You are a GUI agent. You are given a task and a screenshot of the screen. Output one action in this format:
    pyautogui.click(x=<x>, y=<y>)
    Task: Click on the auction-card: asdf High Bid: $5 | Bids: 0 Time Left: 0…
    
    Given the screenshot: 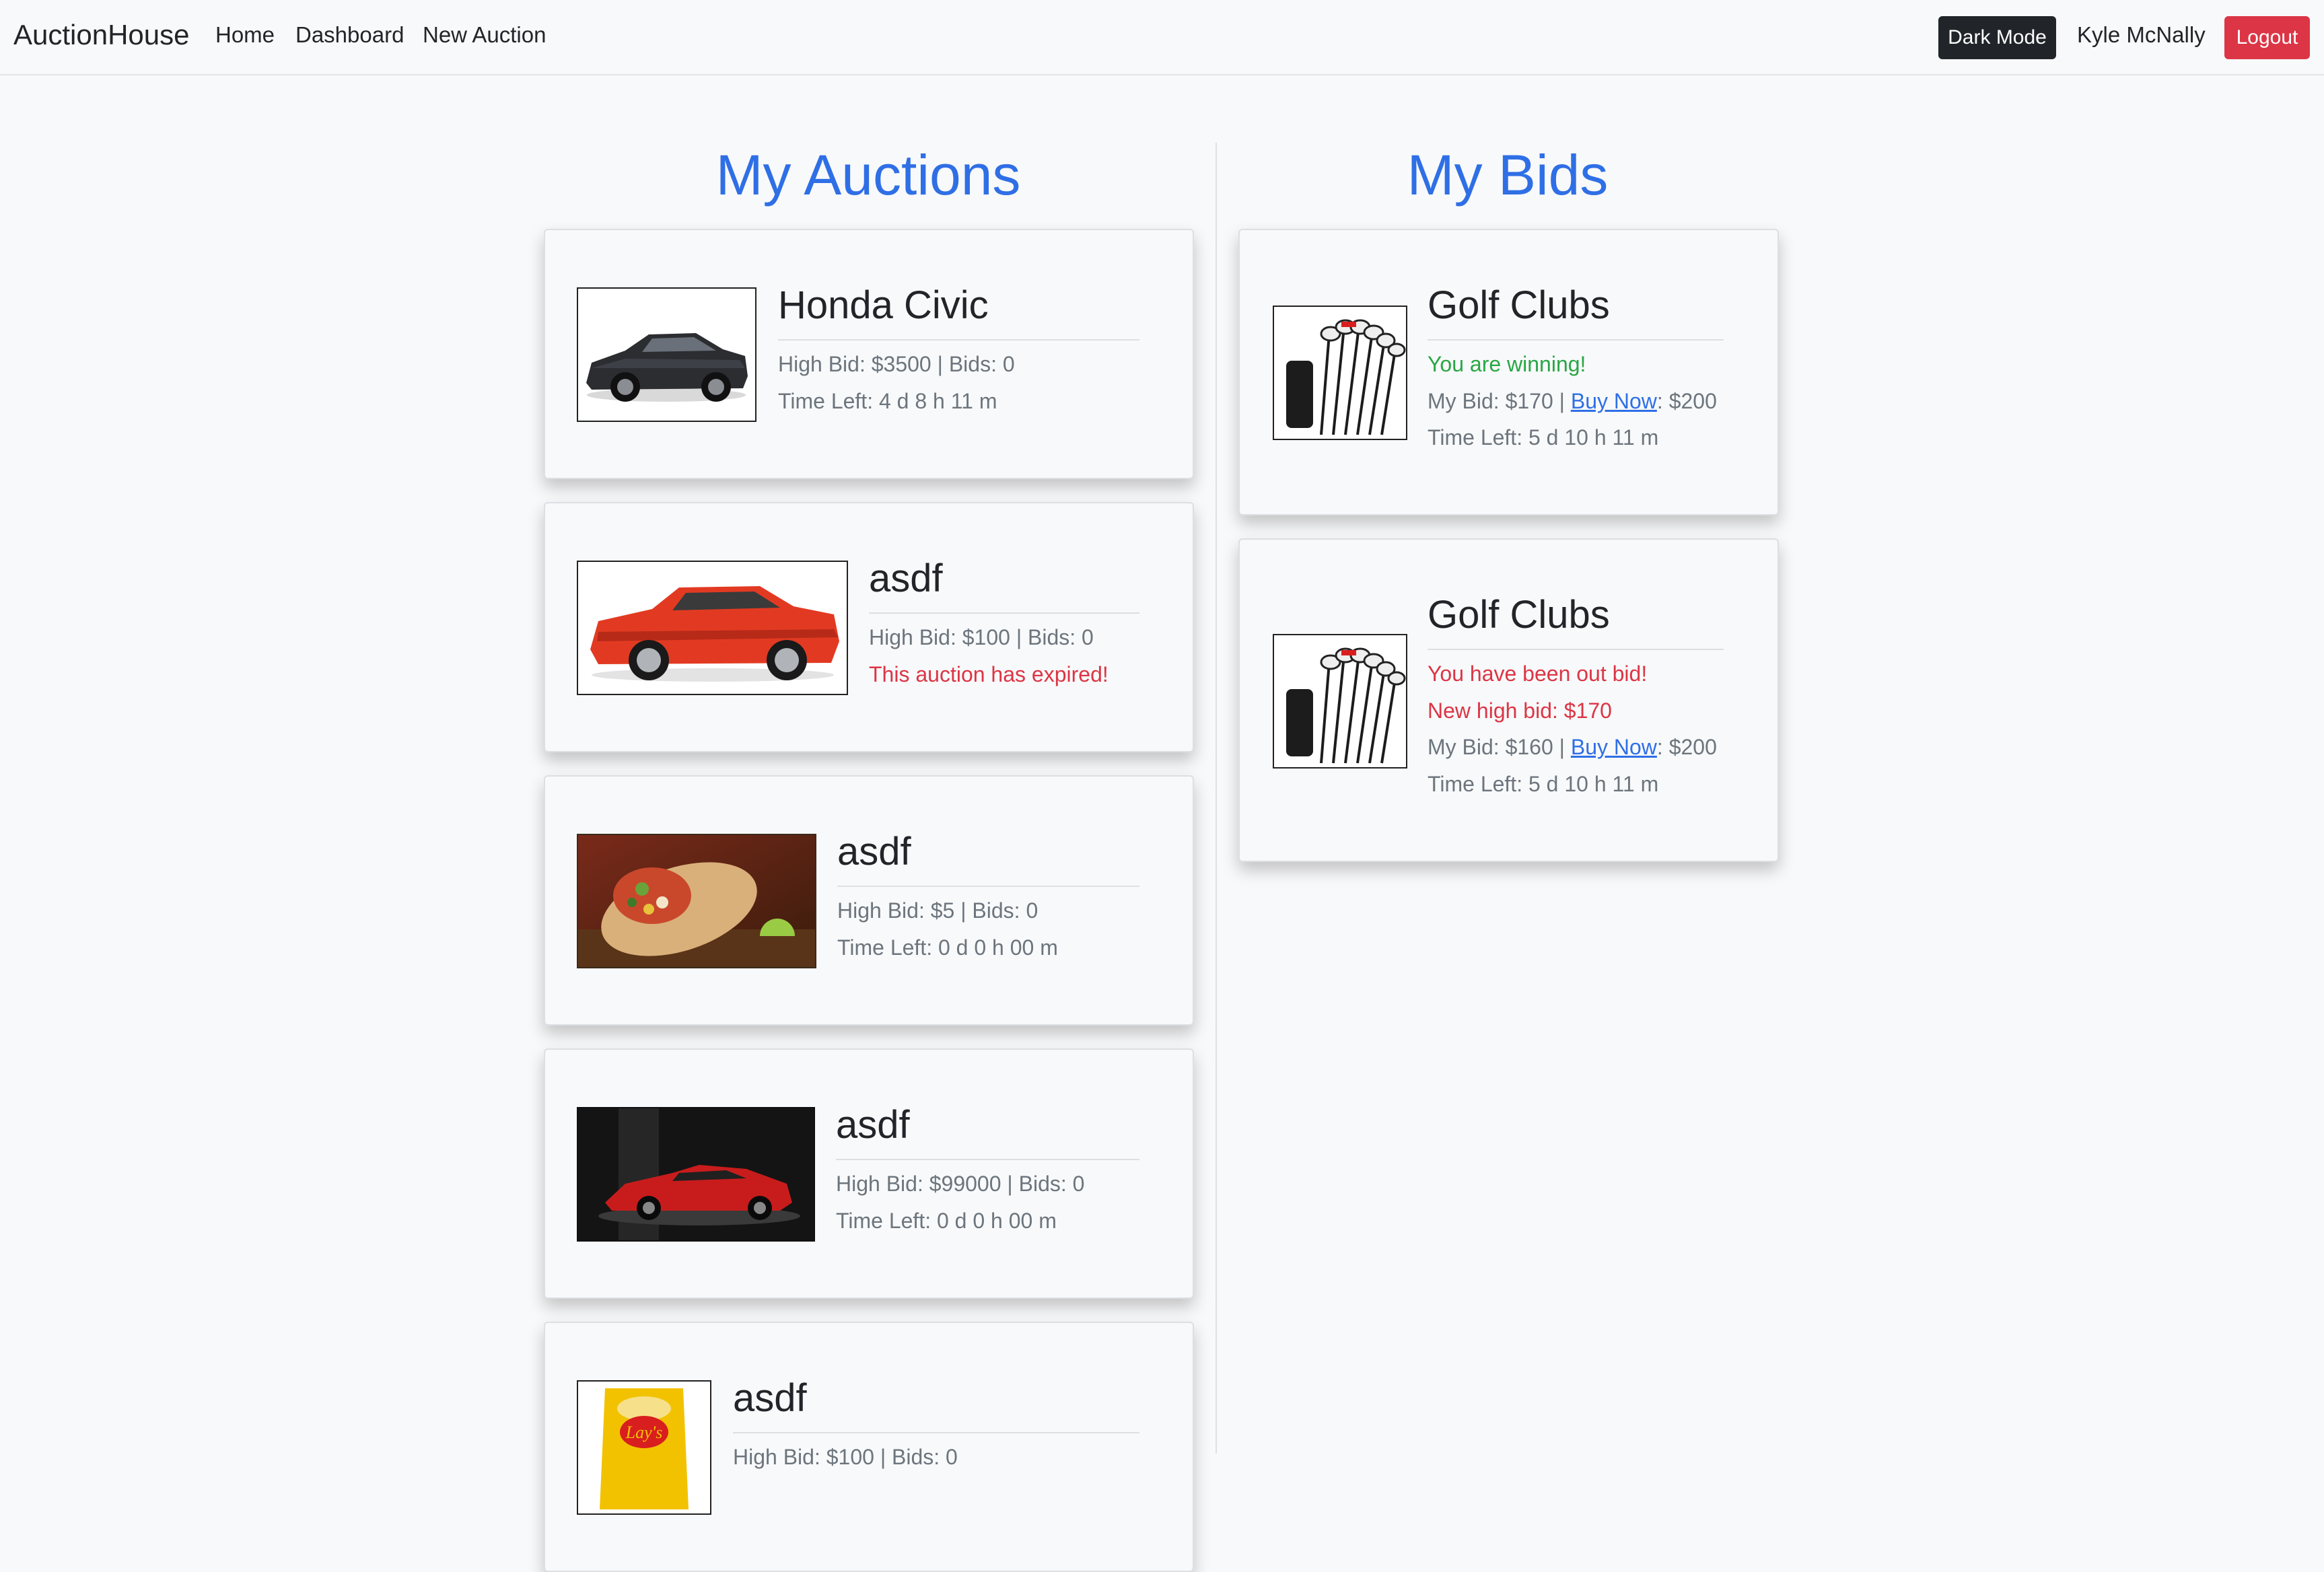 What is the action you would take?
    pyautogui.click(x=869, y=900)
    